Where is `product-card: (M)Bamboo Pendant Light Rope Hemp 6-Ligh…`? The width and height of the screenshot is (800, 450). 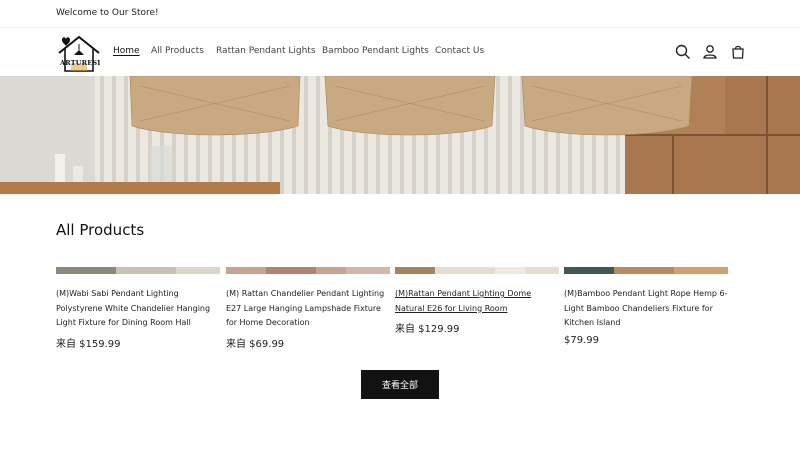 product-card: (M)Bamboo Pendant Light Rope Hemp 6-Ligh… is located at coordinates (646, 304).